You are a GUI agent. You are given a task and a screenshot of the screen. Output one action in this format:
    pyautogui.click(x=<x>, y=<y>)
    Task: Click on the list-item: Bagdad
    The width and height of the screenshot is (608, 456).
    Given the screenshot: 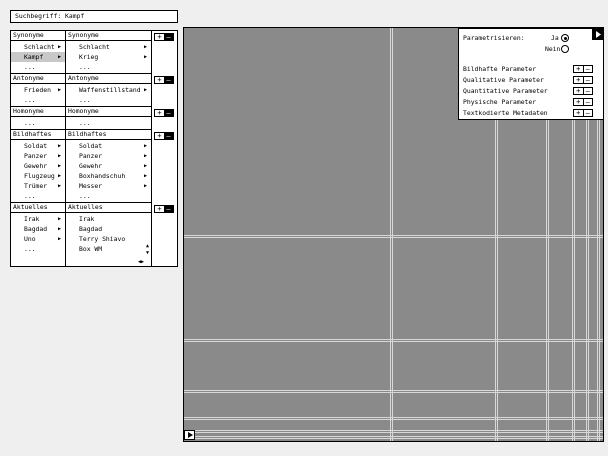 What is the action you would take?
    pyautogui.click(x=108, y=229)
    